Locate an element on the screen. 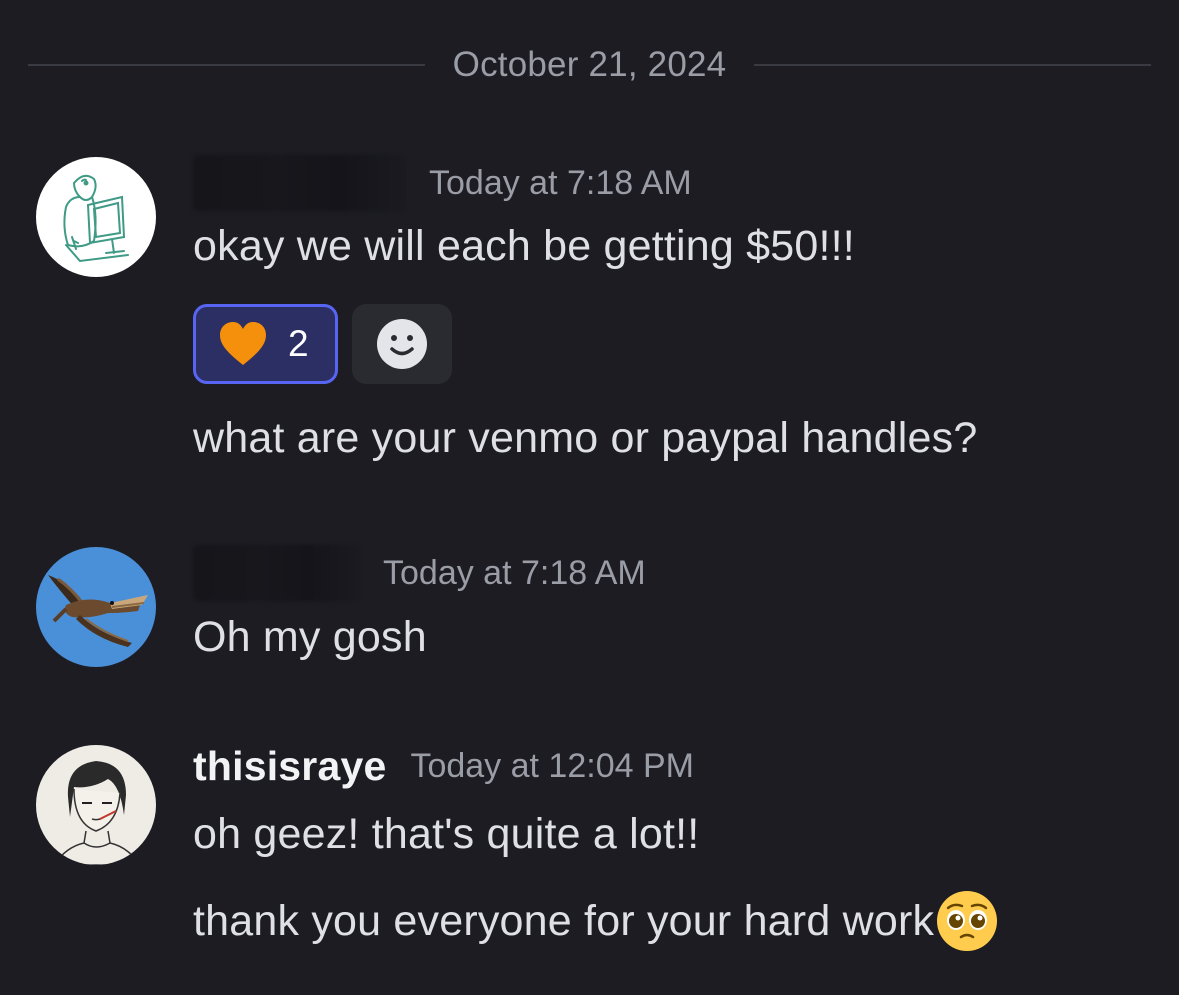 The width and height of the screenshot is (1179, 995). avatar-sketch-portrait-icon is located at coordinates (96, 805).